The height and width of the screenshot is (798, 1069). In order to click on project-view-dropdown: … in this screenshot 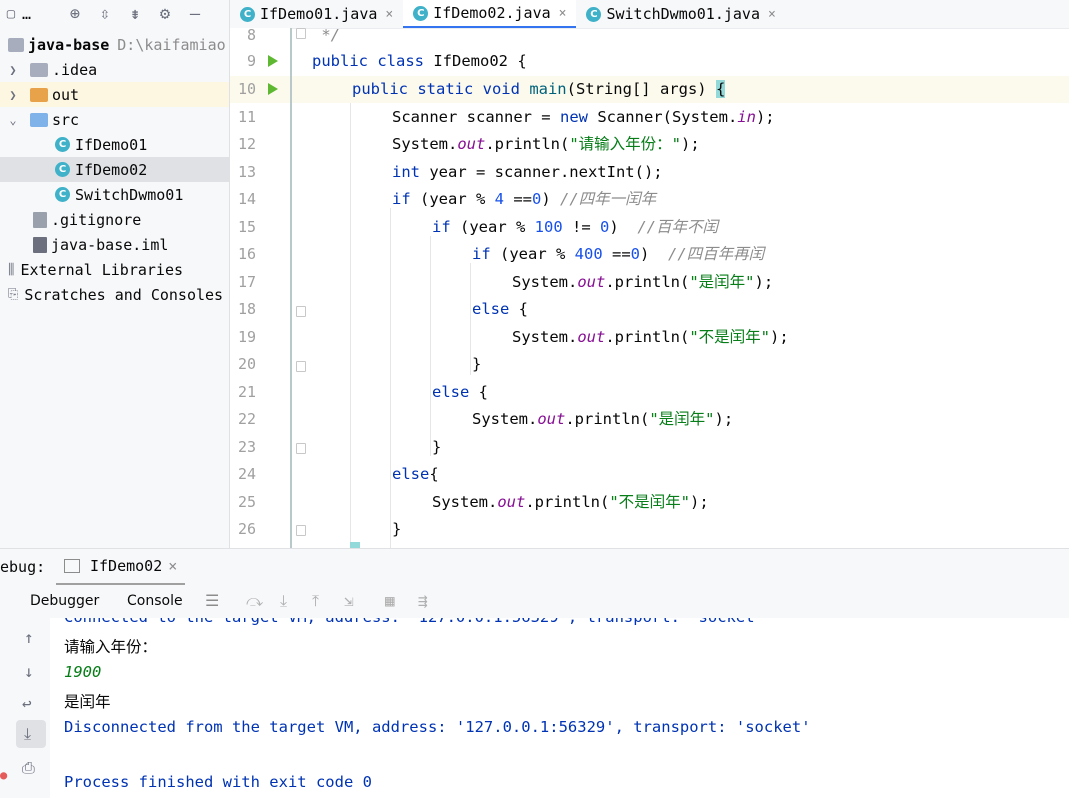, I will do `click(35, 14)`.